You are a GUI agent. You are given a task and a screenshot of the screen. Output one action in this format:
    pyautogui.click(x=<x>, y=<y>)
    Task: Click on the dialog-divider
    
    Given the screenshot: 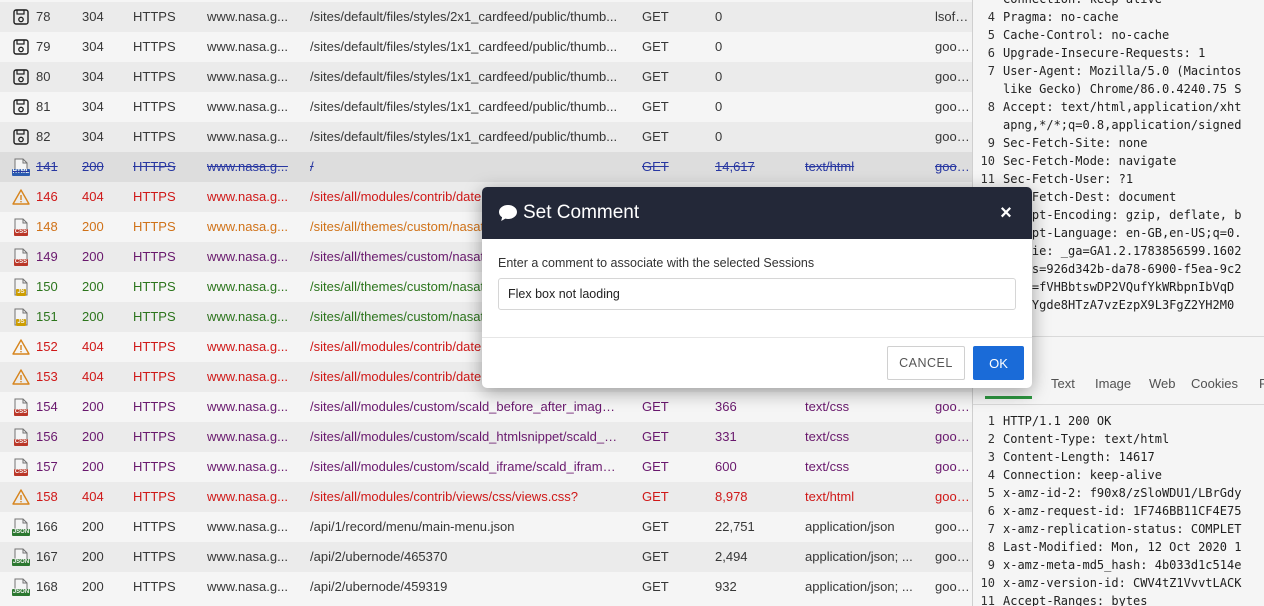 What is the action you would take?
    pyautogui.click(x=757, y=337)
    